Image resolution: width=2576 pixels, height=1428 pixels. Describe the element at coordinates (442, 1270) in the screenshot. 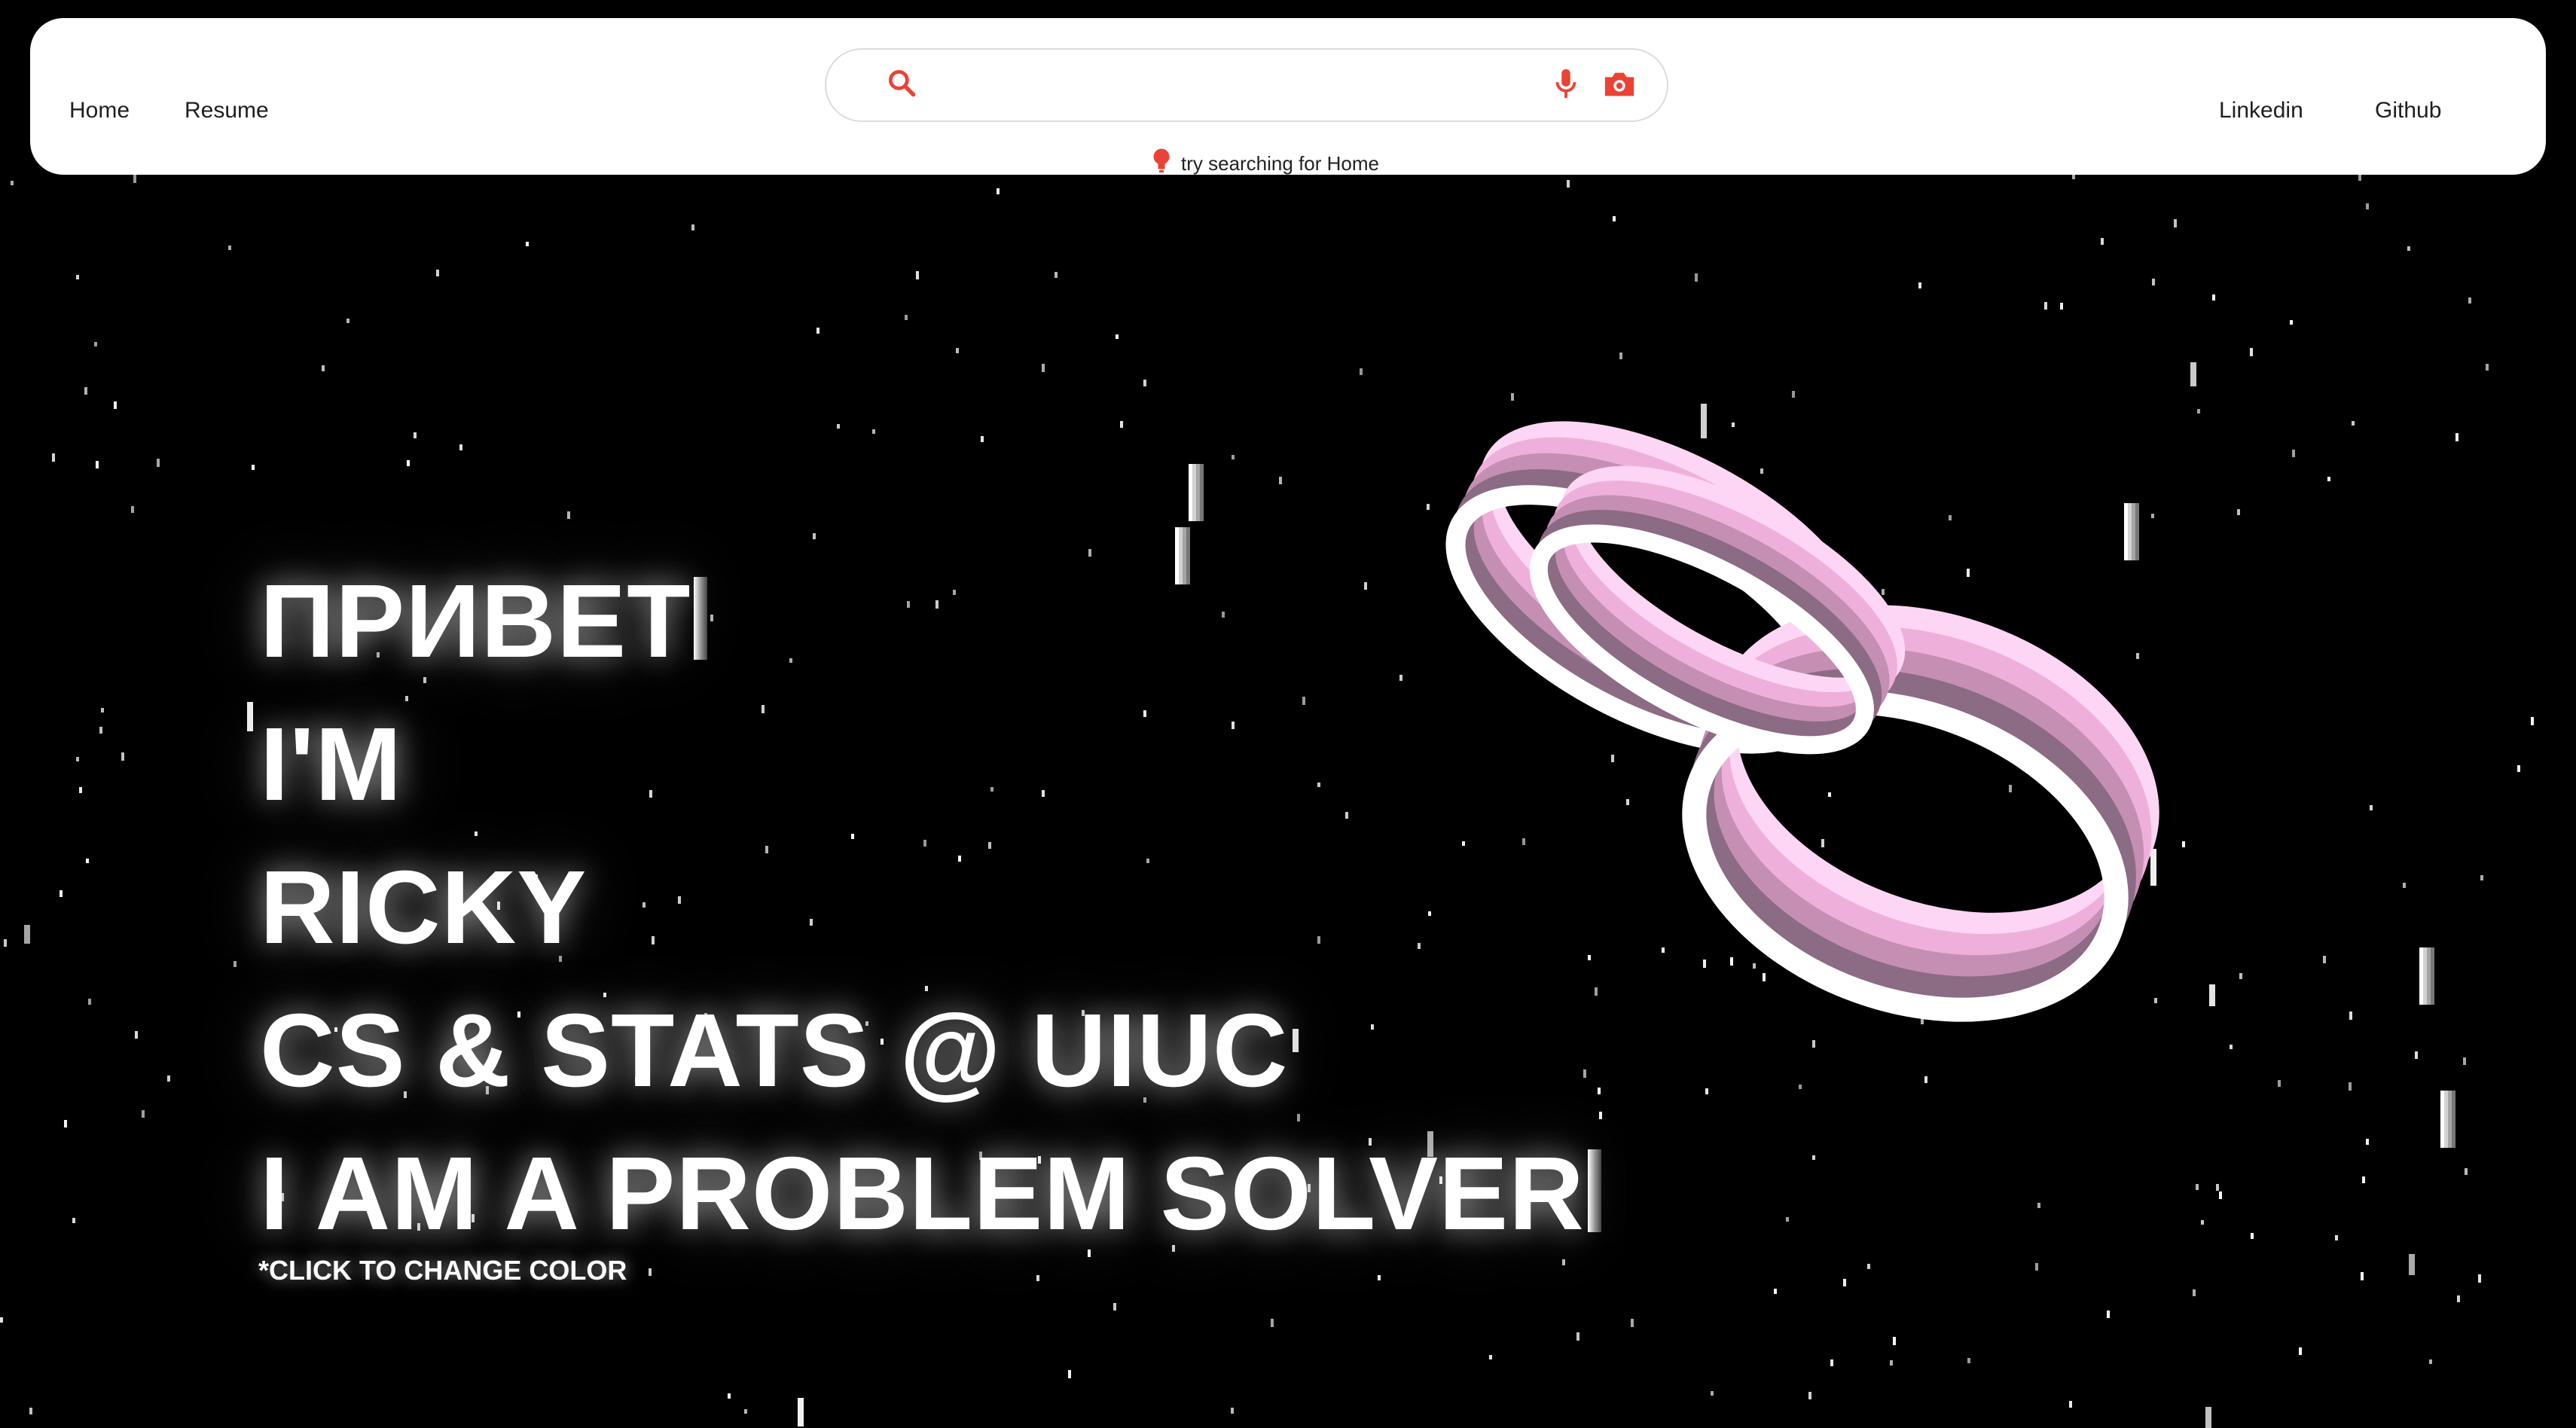

I see `change-color-hint: *CLICK TO CHANGE COLOR` at that location.